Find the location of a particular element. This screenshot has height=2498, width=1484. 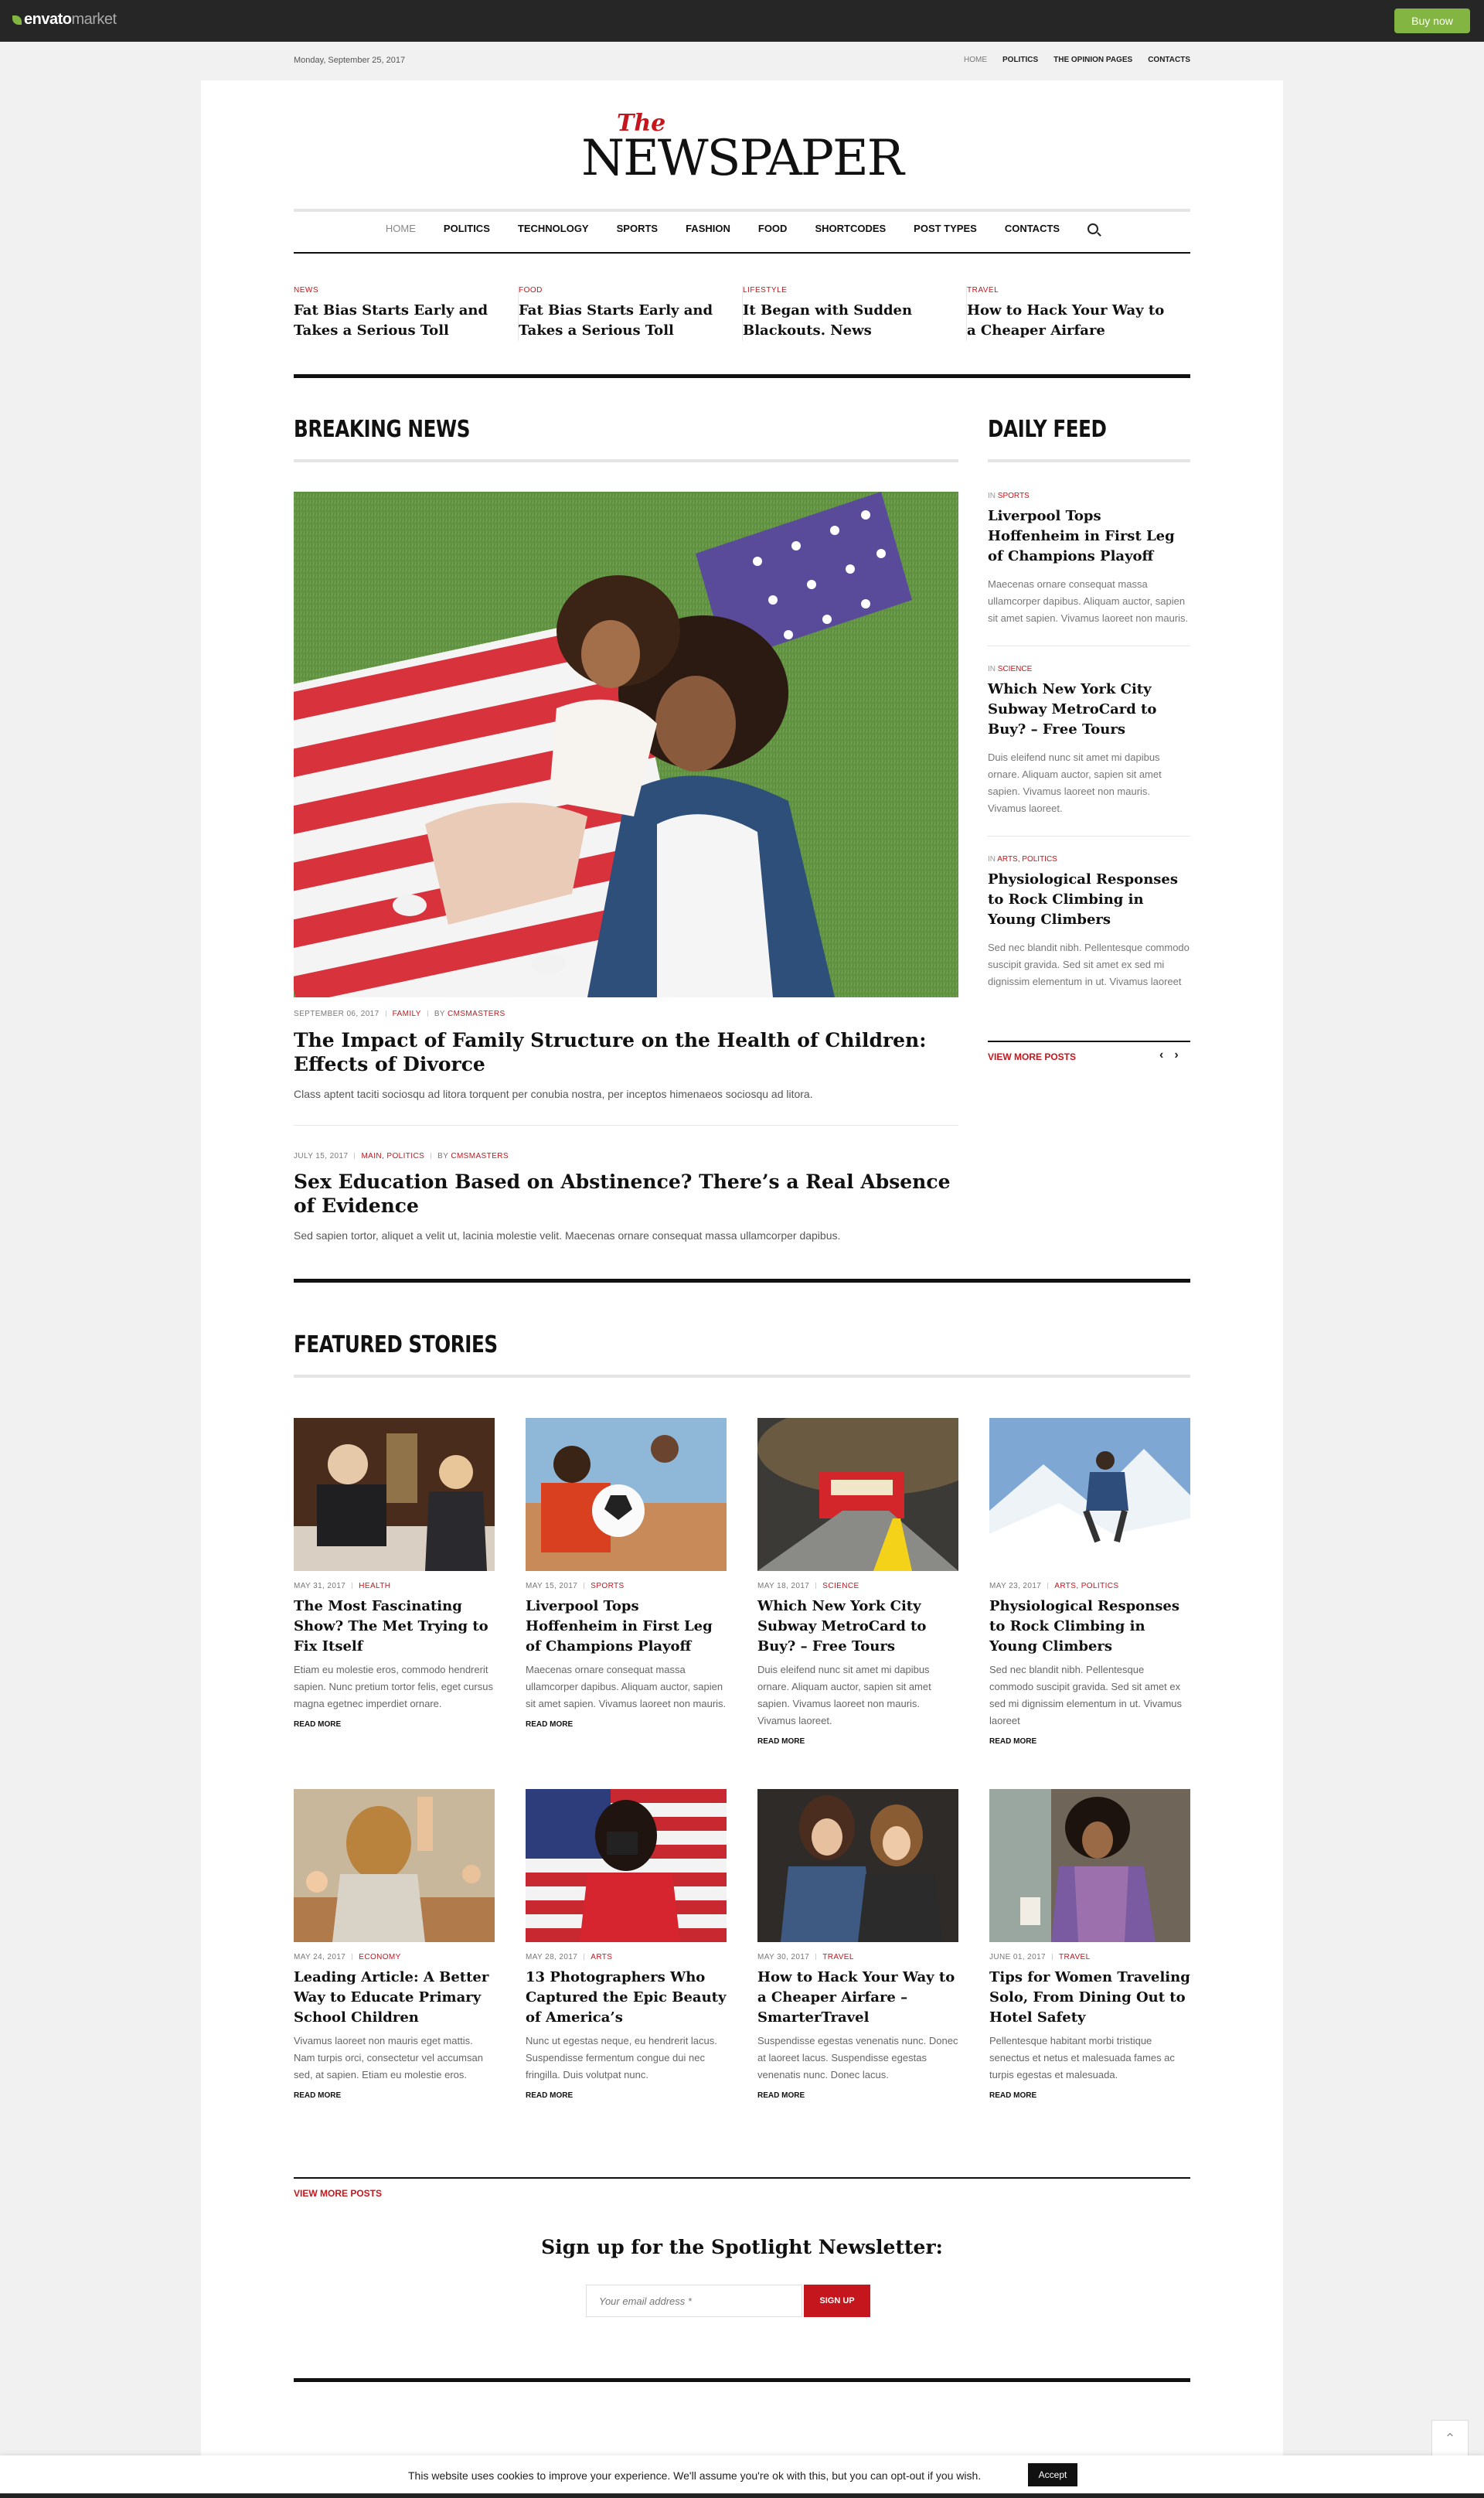

nav-home: HOME is located at coordinates (401, 228).